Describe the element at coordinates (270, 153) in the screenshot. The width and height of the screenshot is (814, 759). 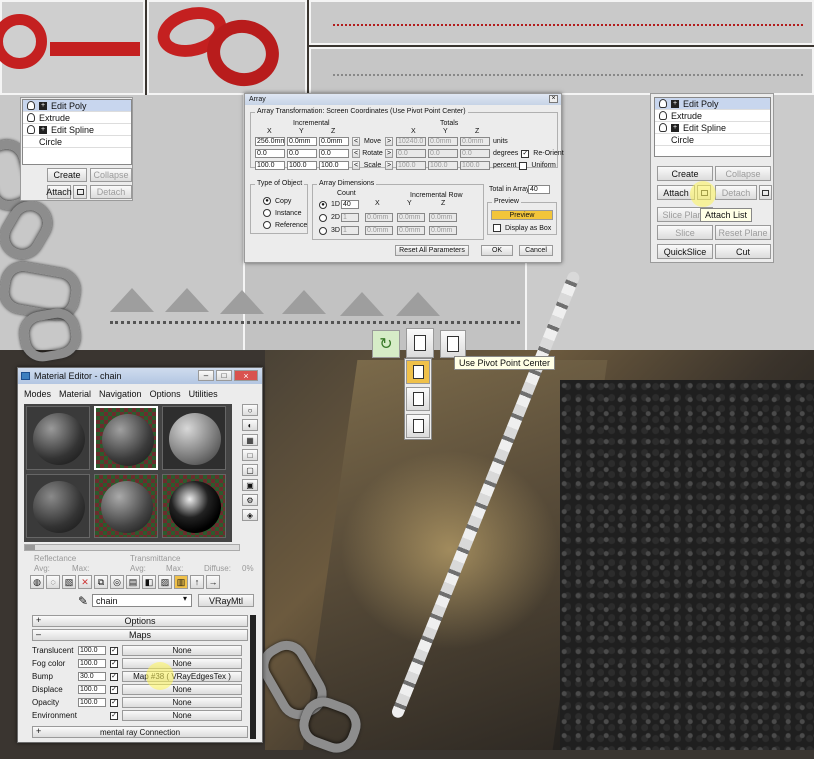
I see `rotate-x-input: 0.0` at that location.